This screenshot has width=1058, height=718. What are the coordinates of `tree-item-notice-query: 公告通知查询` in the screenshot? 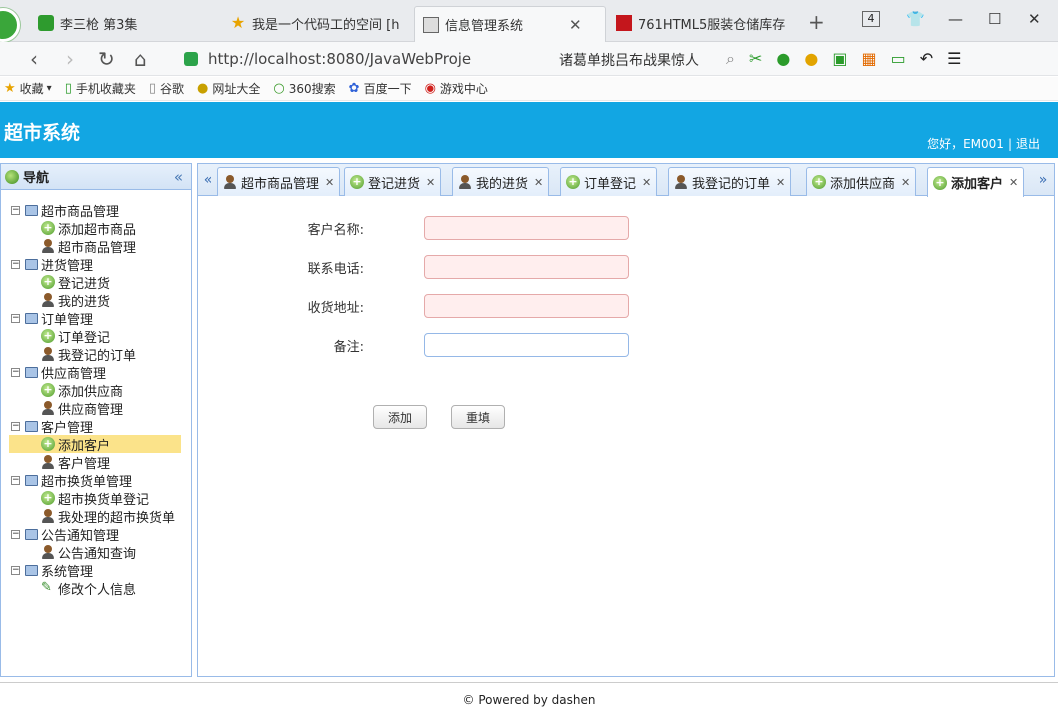 It's located at (96, 552).